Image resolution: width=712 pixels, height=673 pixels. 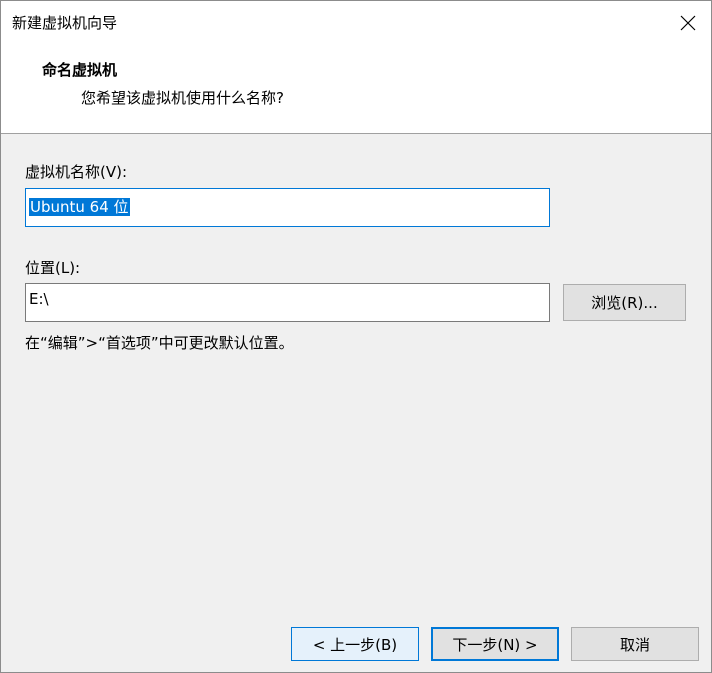 What do you see at coordinates (182, 98) in the screenshot?
I see `page-subtitle: 您希望该虚拟机使用什么名称?` at bounding box center [182, 98].